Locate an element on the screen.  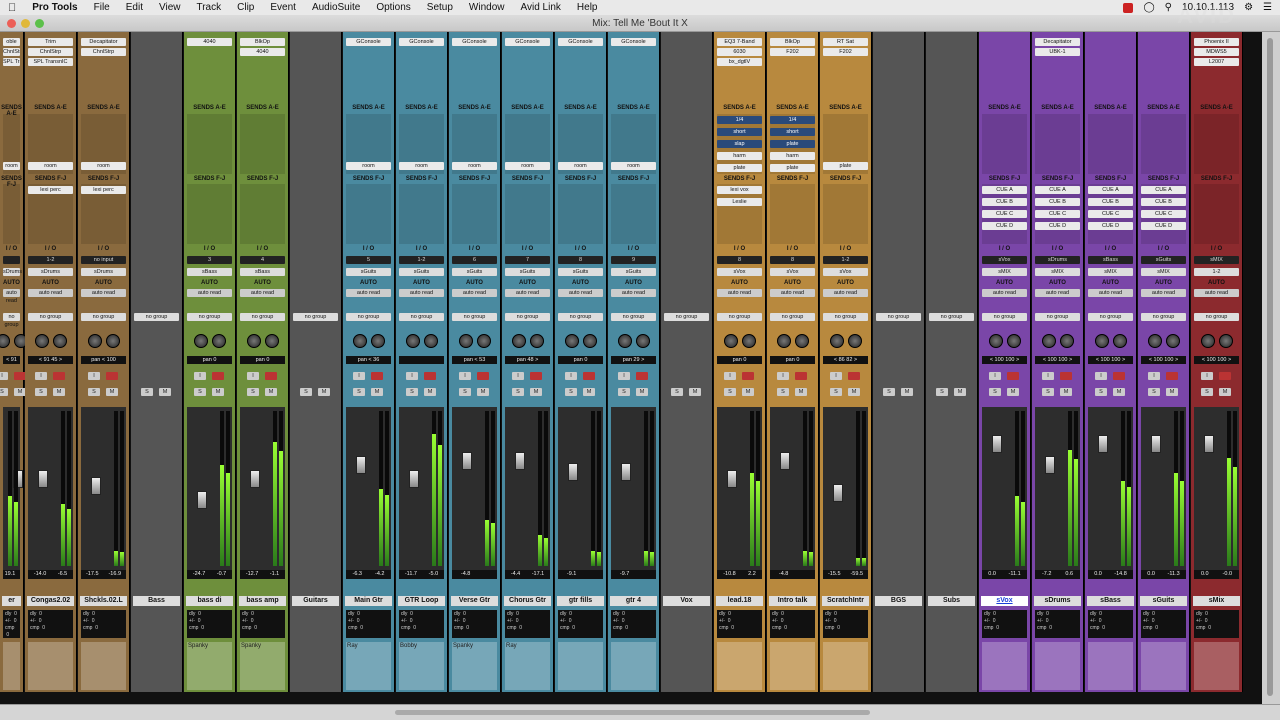
menu-window: Window is located at coordinates (487, 7).